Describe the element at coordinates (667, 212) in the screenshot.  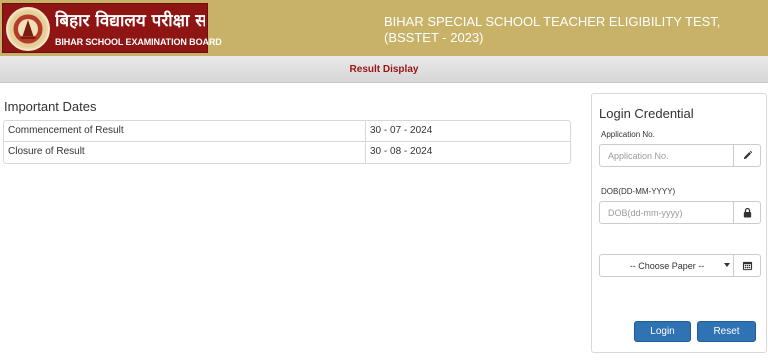
I see `dob-input` at that location.